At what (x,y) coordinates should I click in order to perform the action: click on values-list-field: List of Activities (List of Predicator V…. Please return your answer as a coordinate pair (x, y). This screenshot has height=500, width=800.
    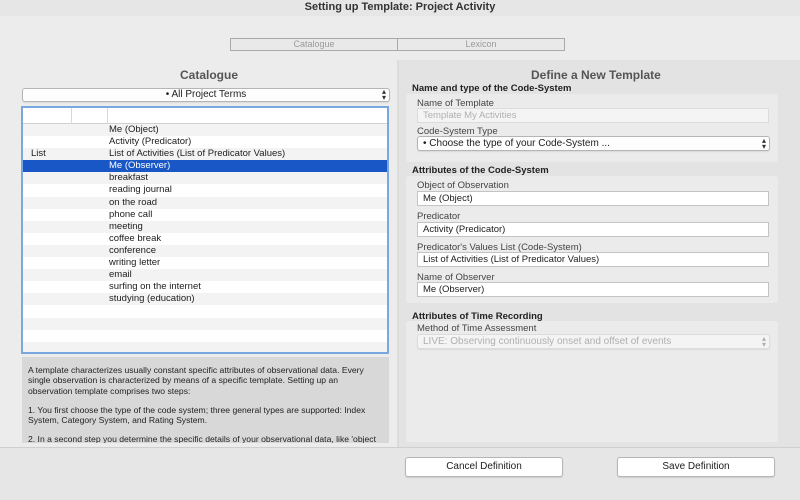
    Looking at the image, I should click on (593, 259).